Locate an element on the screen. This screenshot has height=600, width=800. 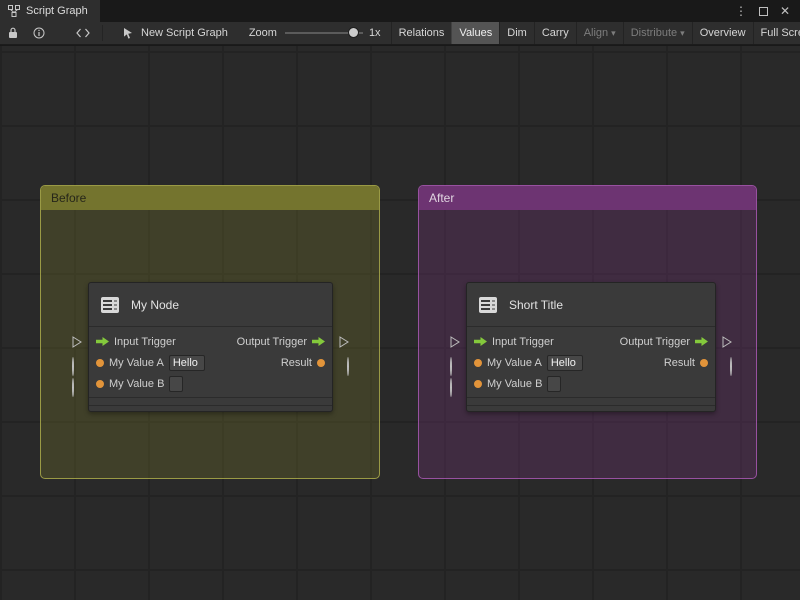
code-view-icon is located at coordinates (83, 33).